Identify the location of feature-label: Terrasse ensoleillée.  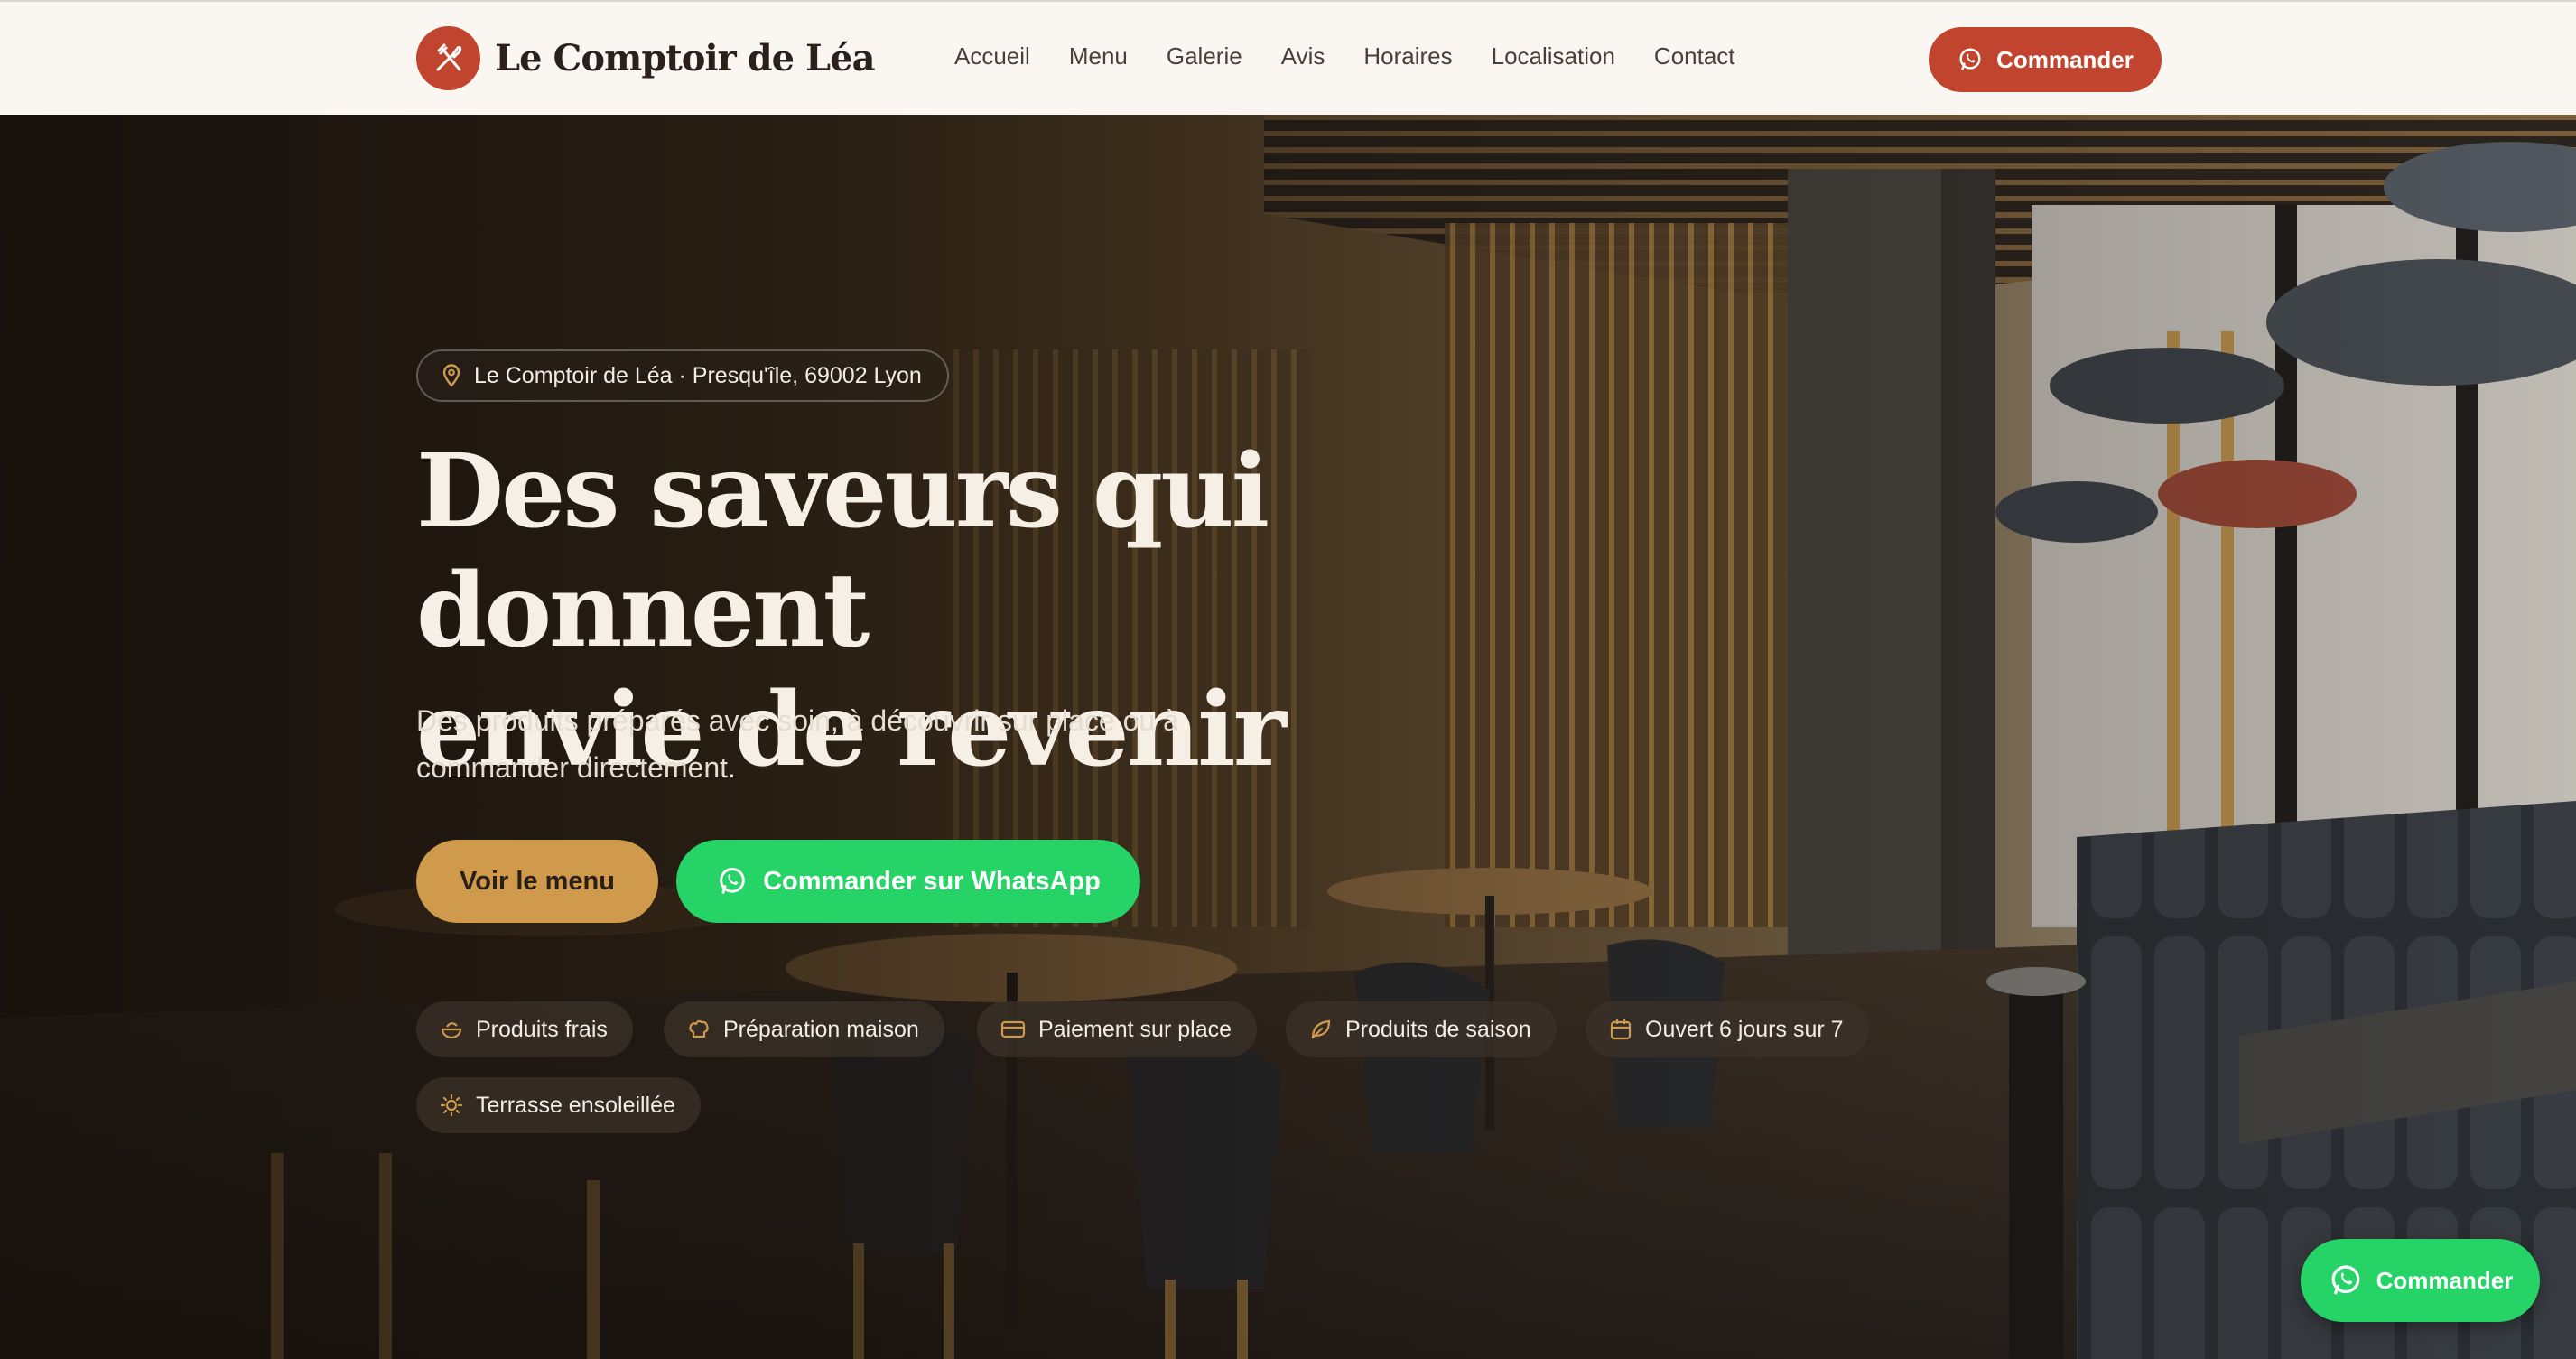
(575, 1105).